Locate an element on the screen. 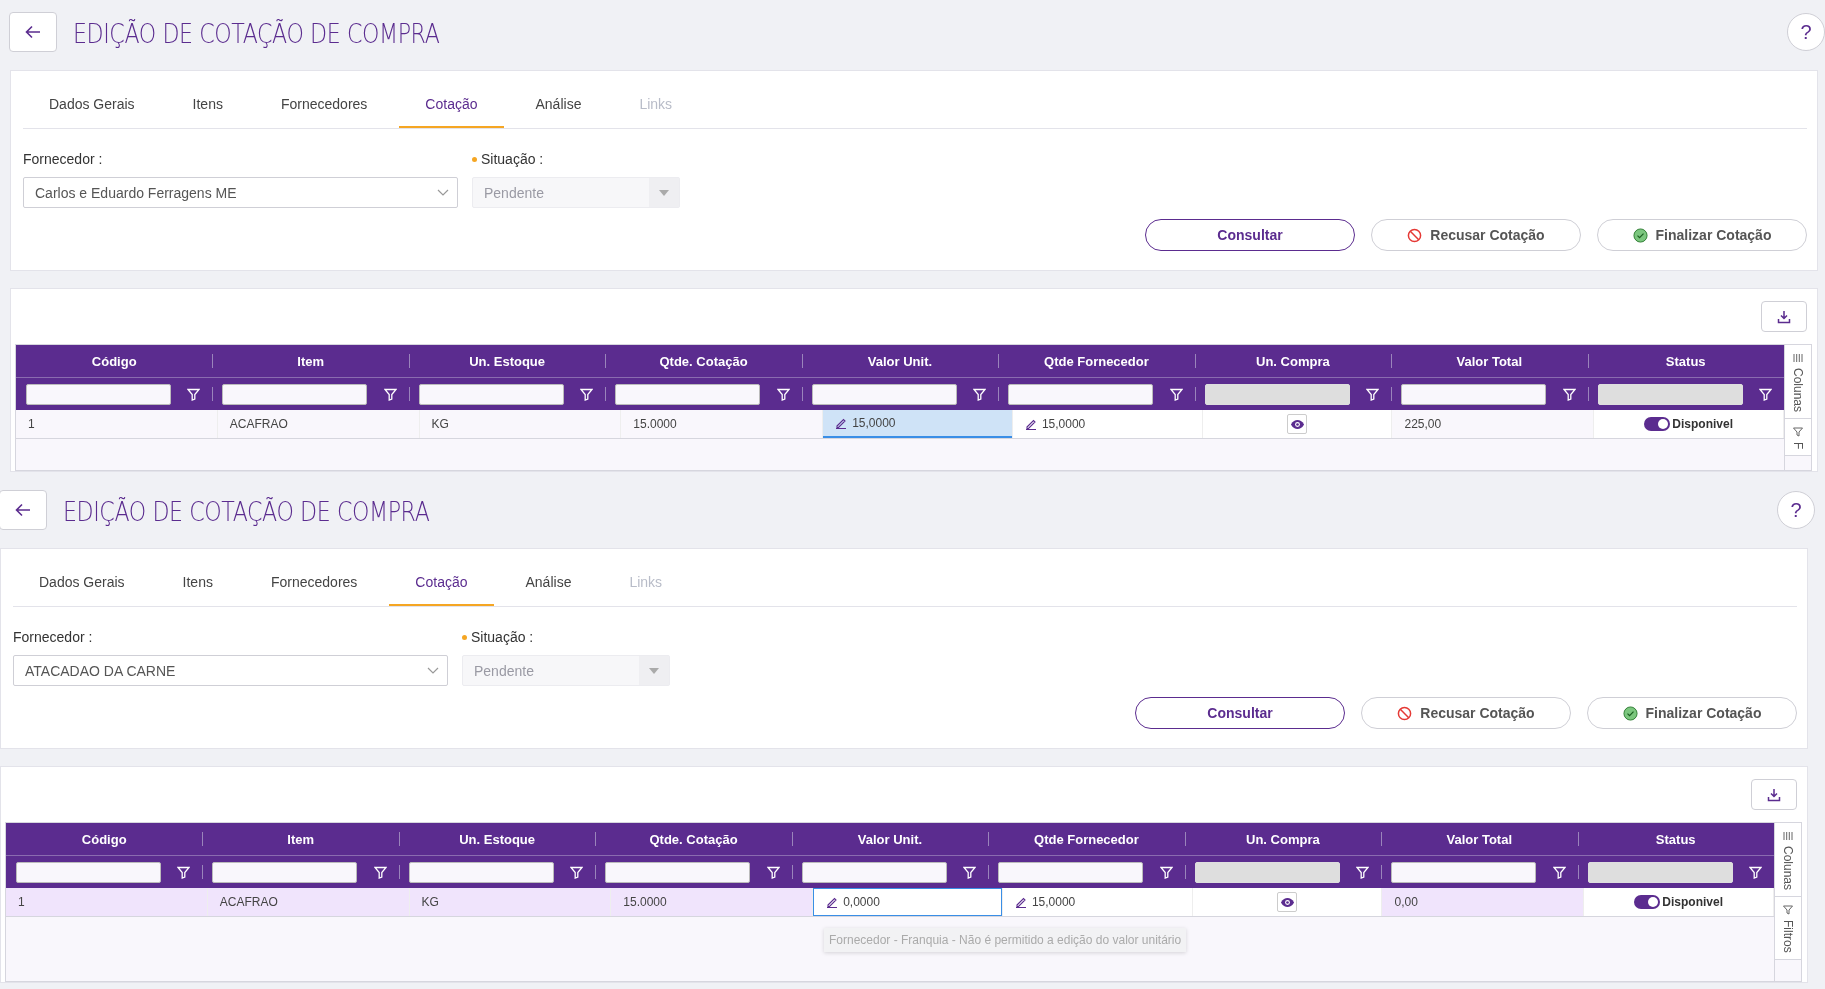  status-label: Disponivel is located at coordinates (1692, 902).